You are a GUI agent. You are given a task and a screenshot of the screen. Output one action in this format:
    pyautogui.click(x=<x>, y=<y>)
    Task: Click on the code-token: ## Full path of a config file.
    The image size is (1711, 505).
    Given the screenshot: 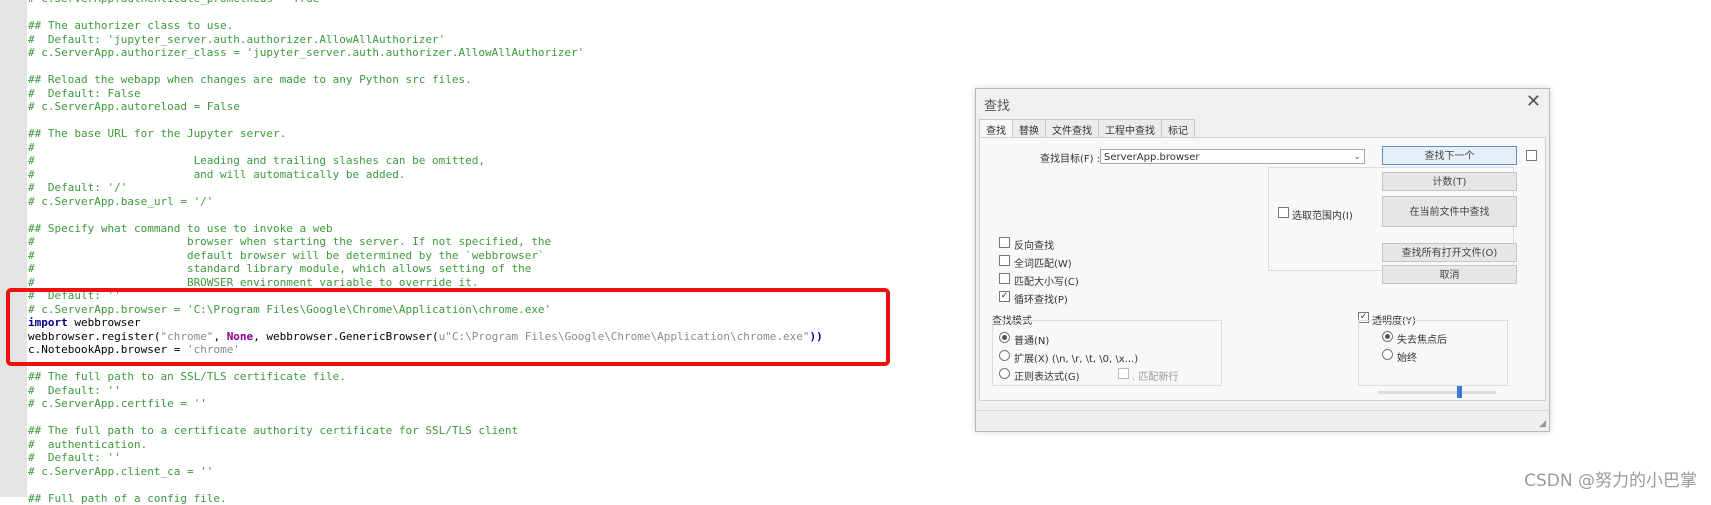 What is the action you would take?
    pyautogui.click(x=127, y=498)
    